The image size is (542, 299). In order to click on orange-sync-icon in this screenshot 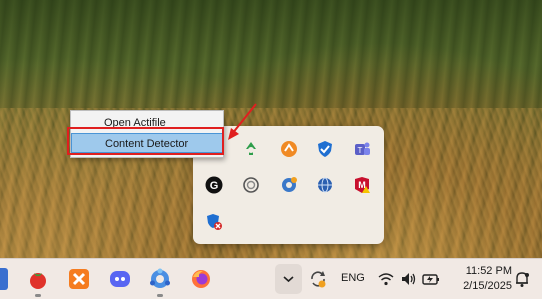, I will do `click(289, 149)`.